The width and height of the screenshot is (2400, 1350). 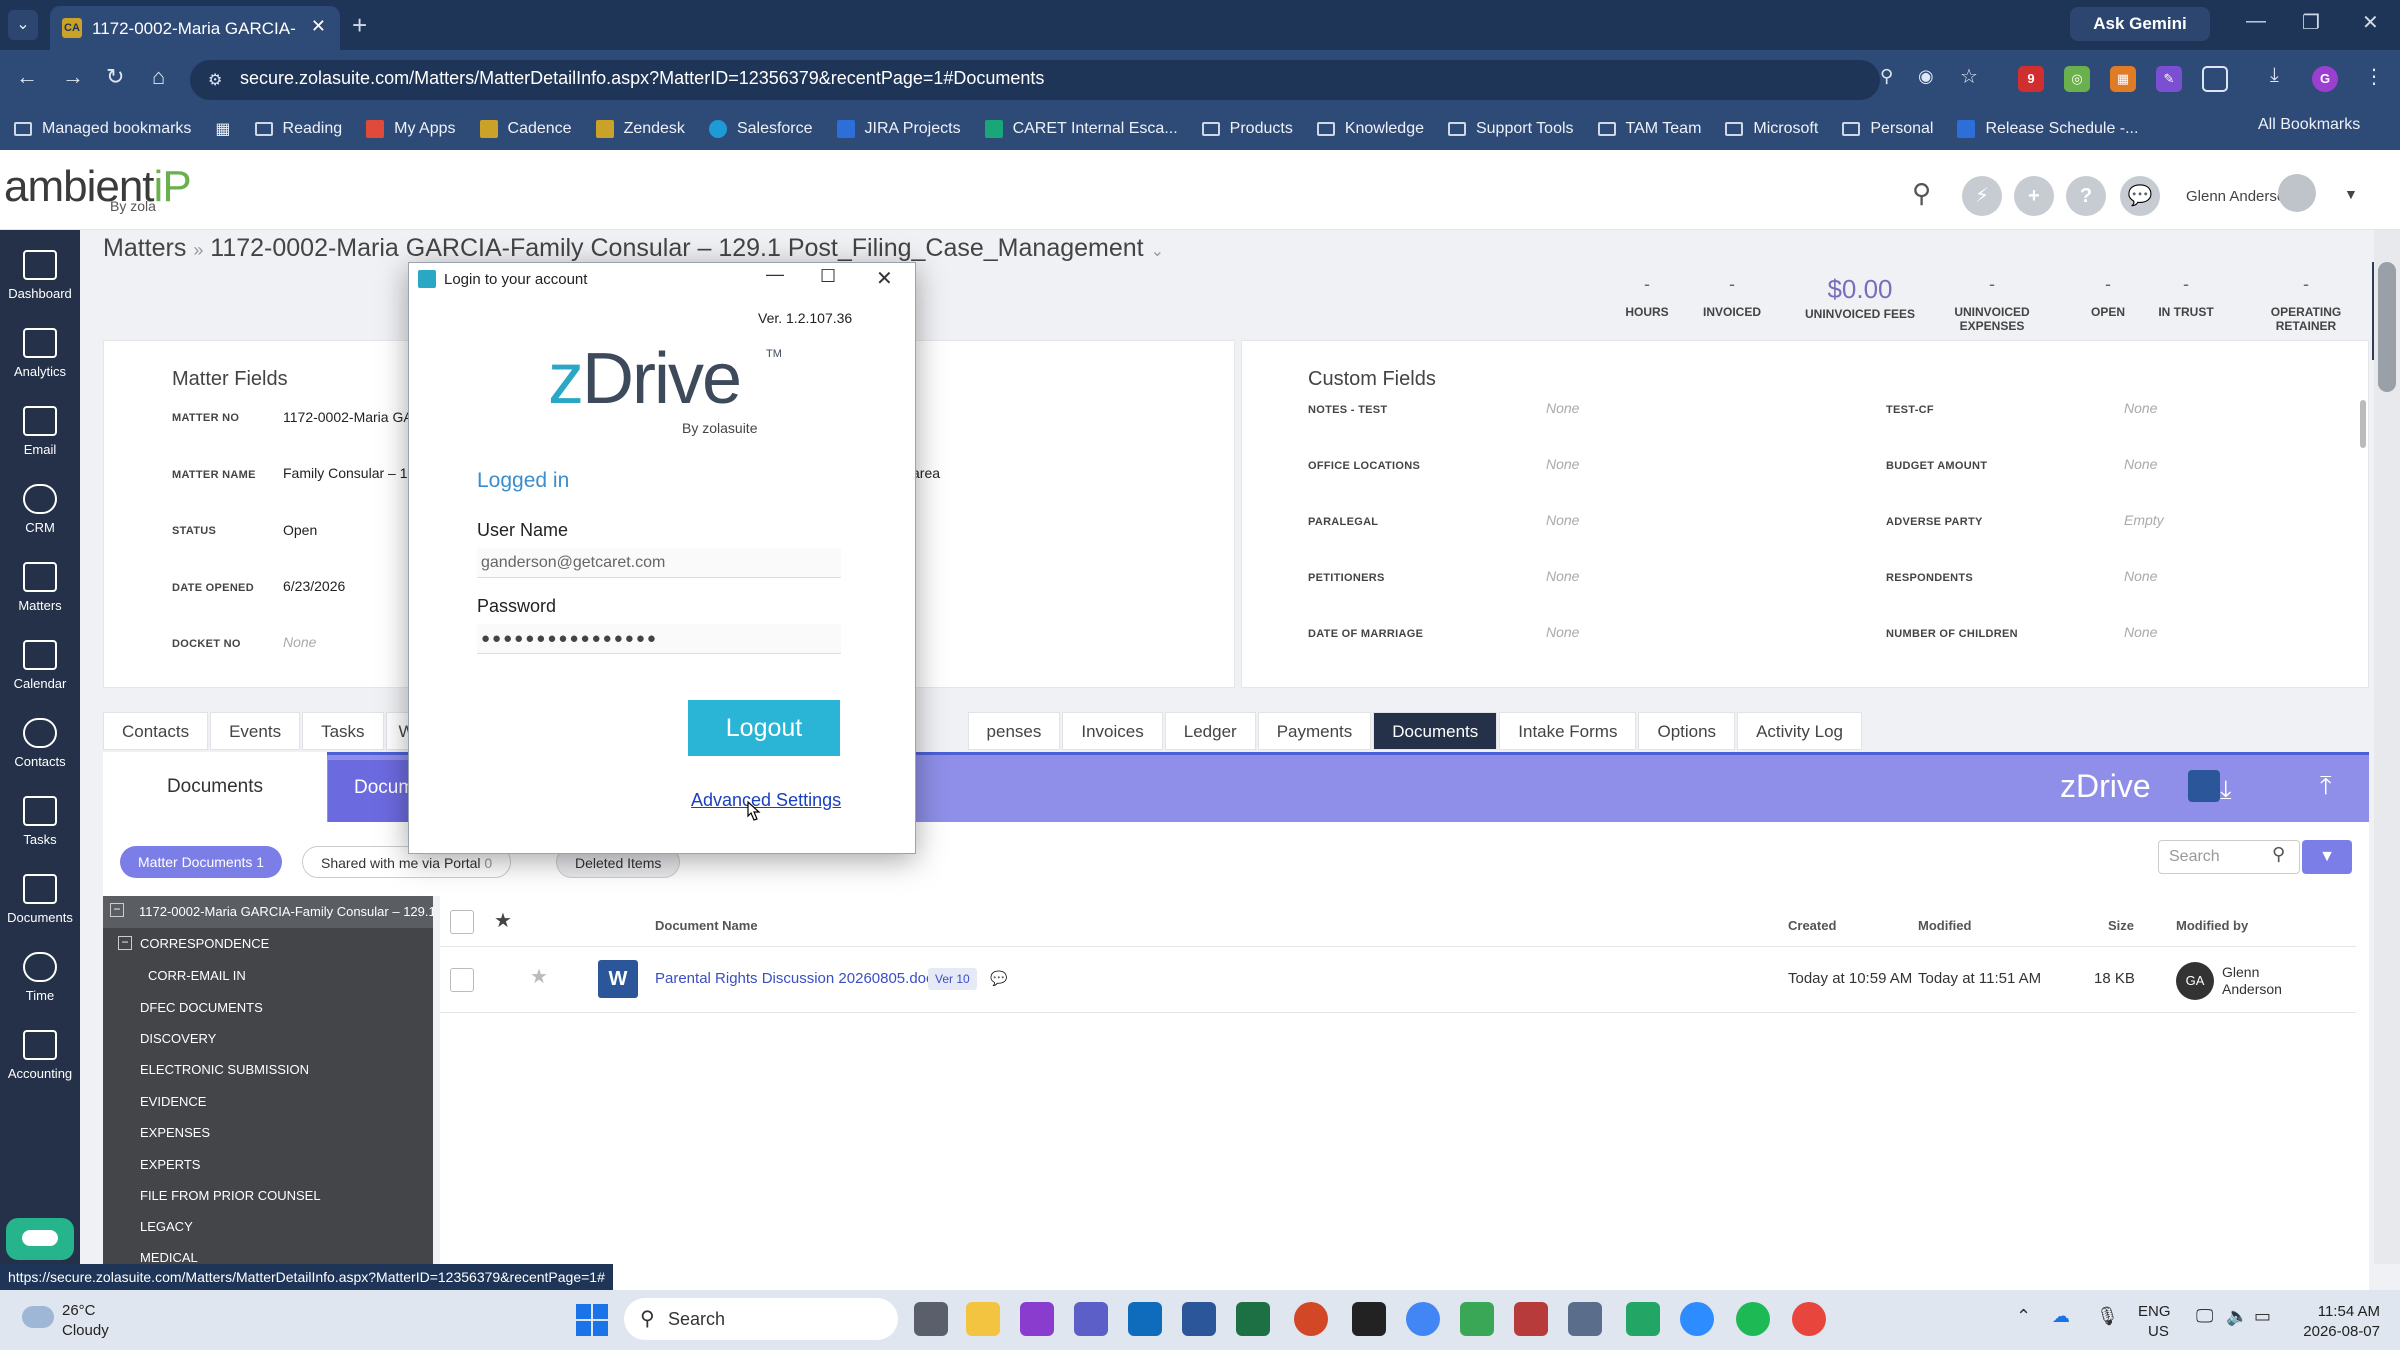 I want to click on sidebar-item-dashboard: Dashboard, so click(x=40, y=275).